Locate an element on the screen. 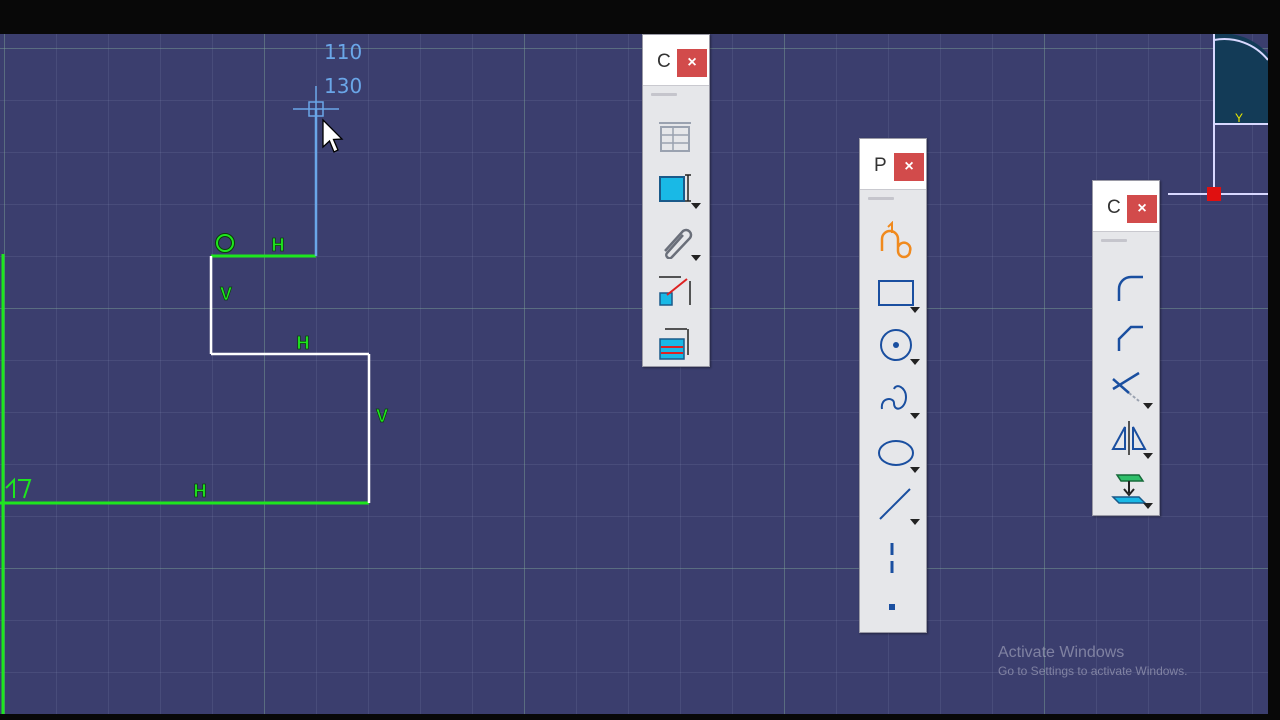 This screenshot has width=1280, height=720. profile-icon is located at coordinates (896, 240).